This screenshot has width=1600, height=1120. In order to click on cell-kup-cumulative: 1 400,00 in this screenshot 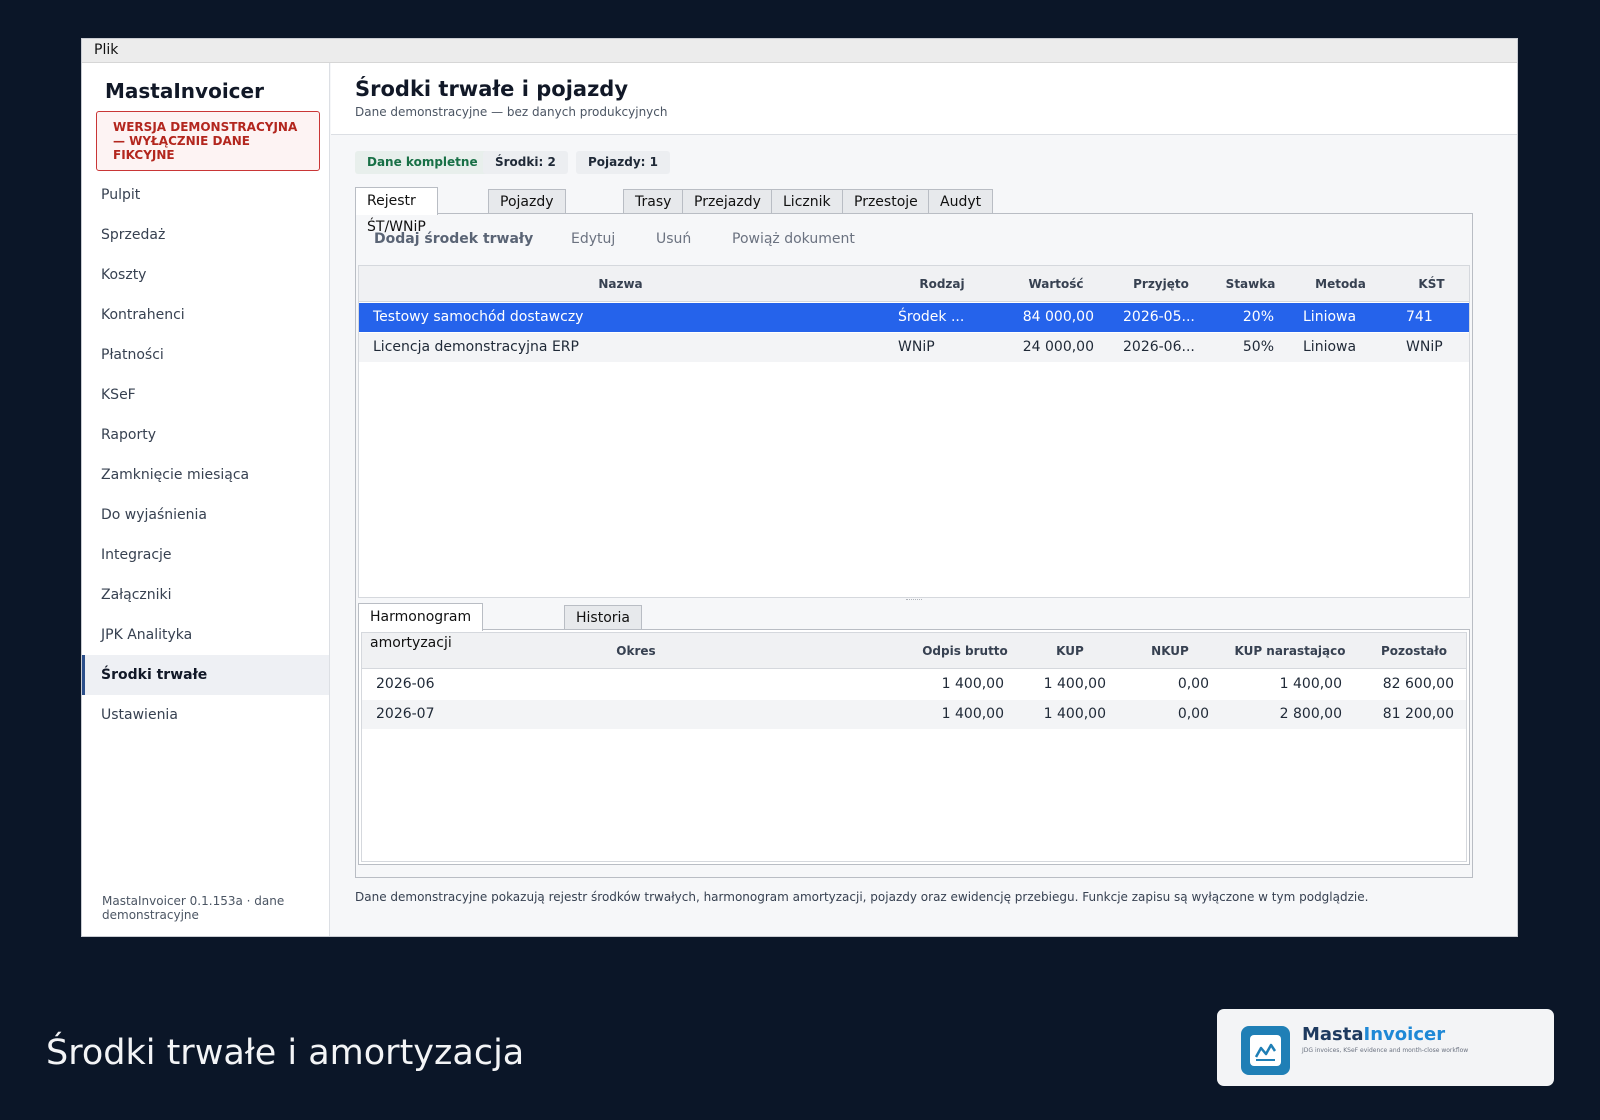, I will do `click(1310, 684)`.